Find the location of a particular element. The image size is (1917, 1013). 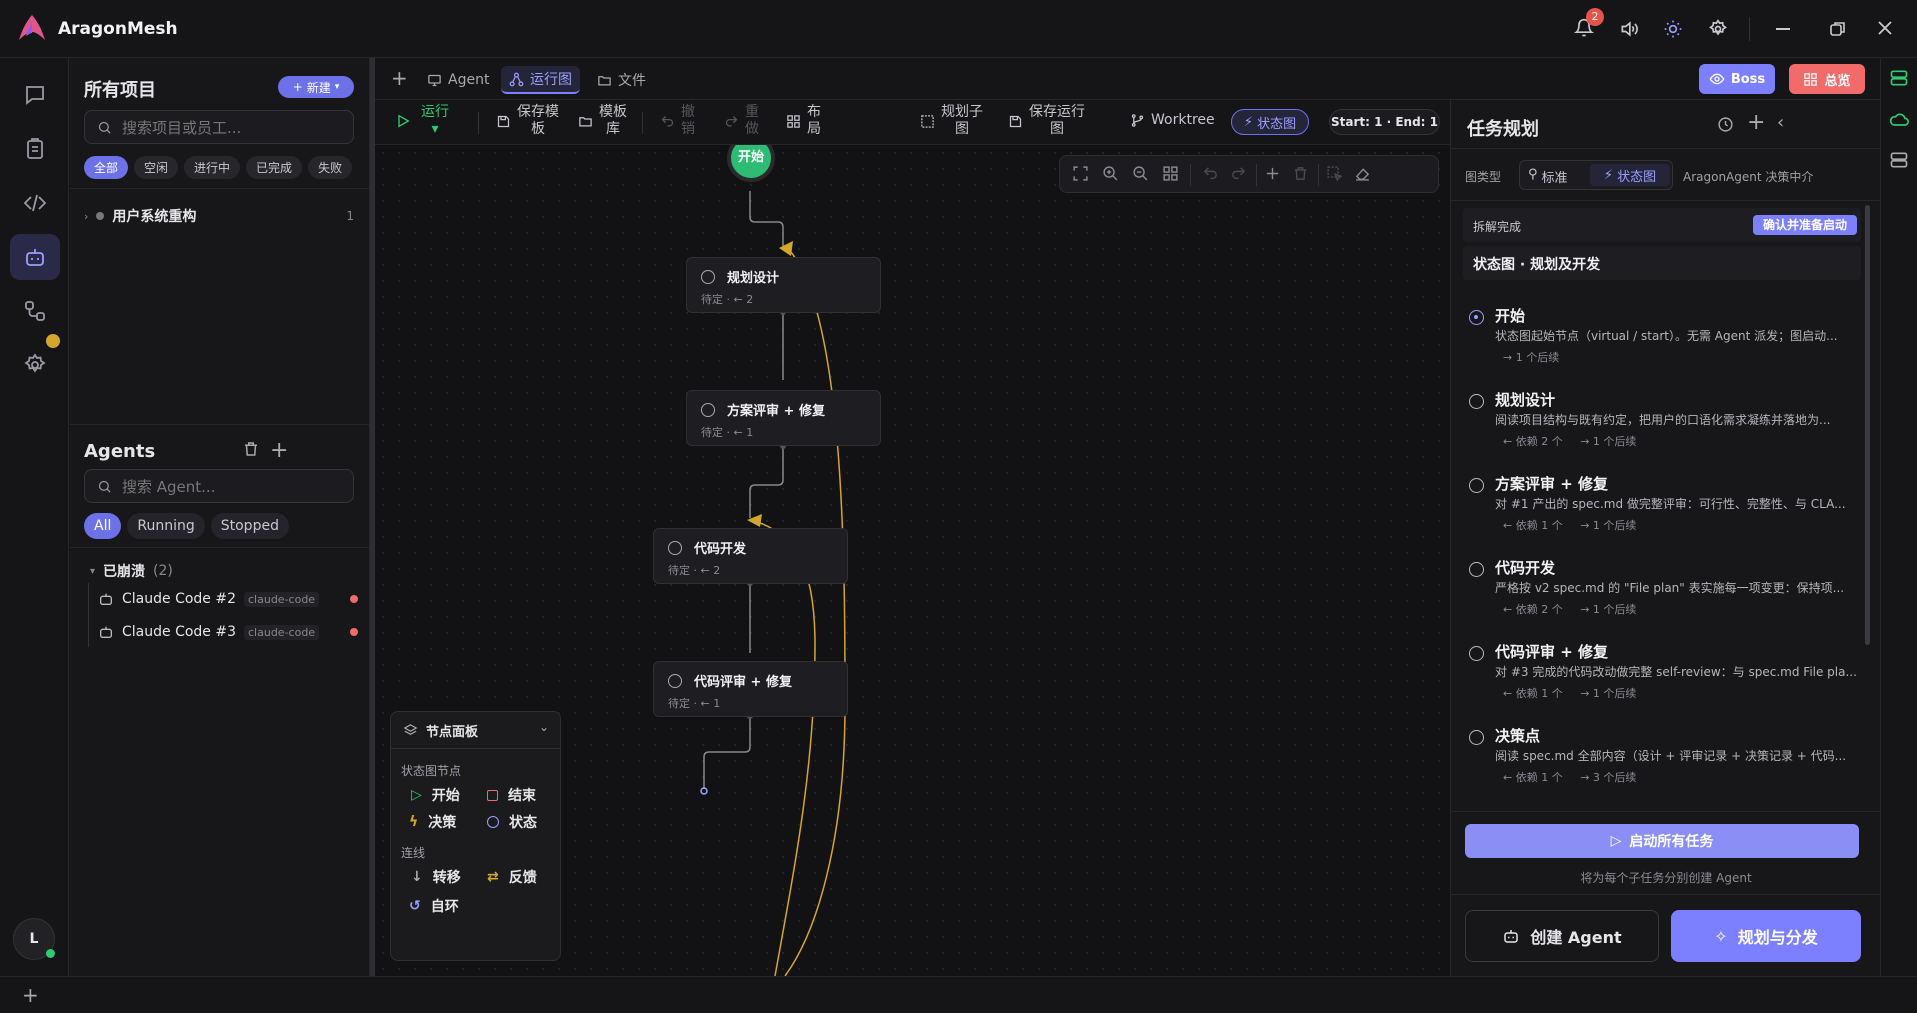

crashed-group: ▾ 已崩溃 (2) is located at coordinates (131, 571).